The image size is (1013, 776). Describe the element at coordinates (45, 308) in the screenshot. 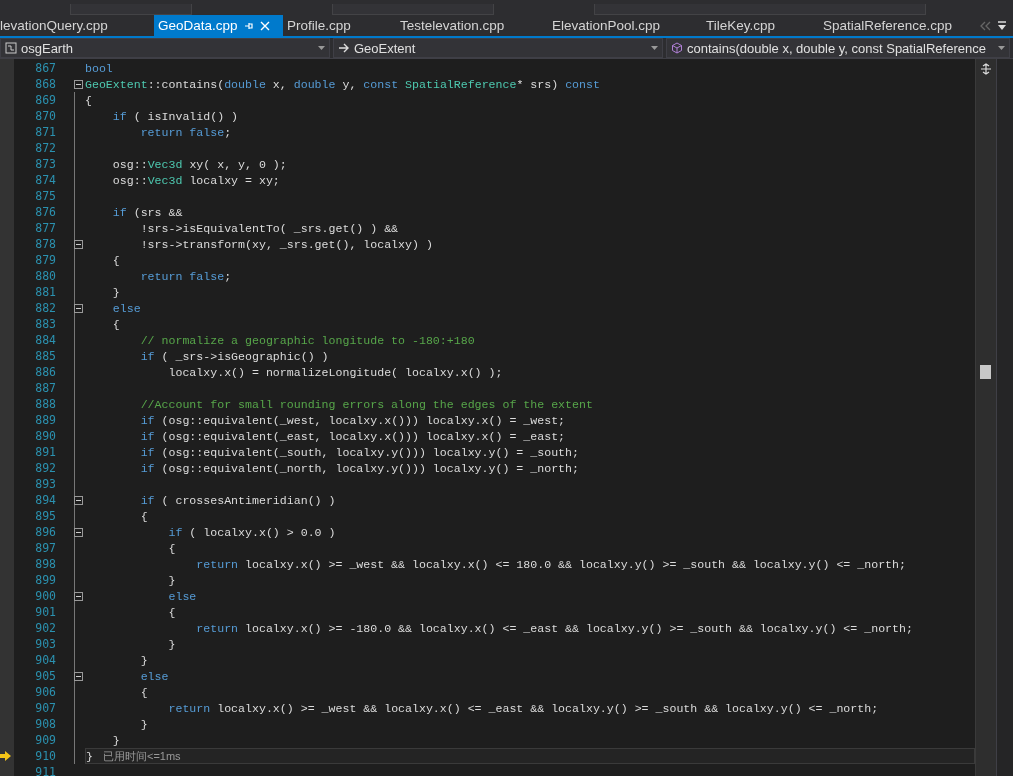

I see `line-number: 882` at that location.